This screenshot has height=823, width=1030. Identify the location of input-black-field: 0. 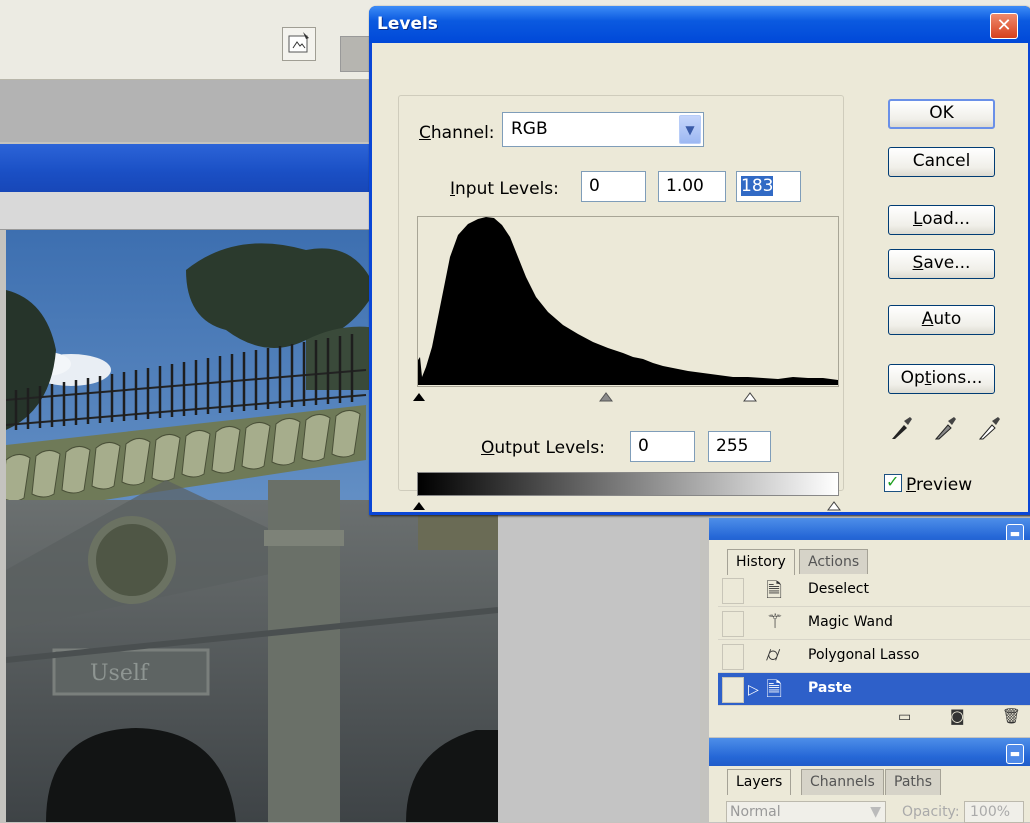
(613, 186).